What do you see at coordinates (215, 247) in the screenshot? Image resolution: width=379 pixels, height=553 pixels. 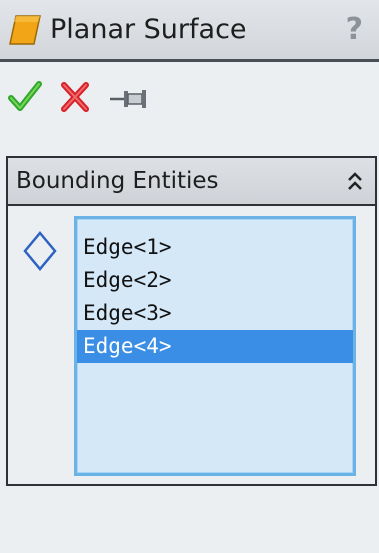 I see `list-item-edge: Edge<1>` at bounding box center [215, 247].